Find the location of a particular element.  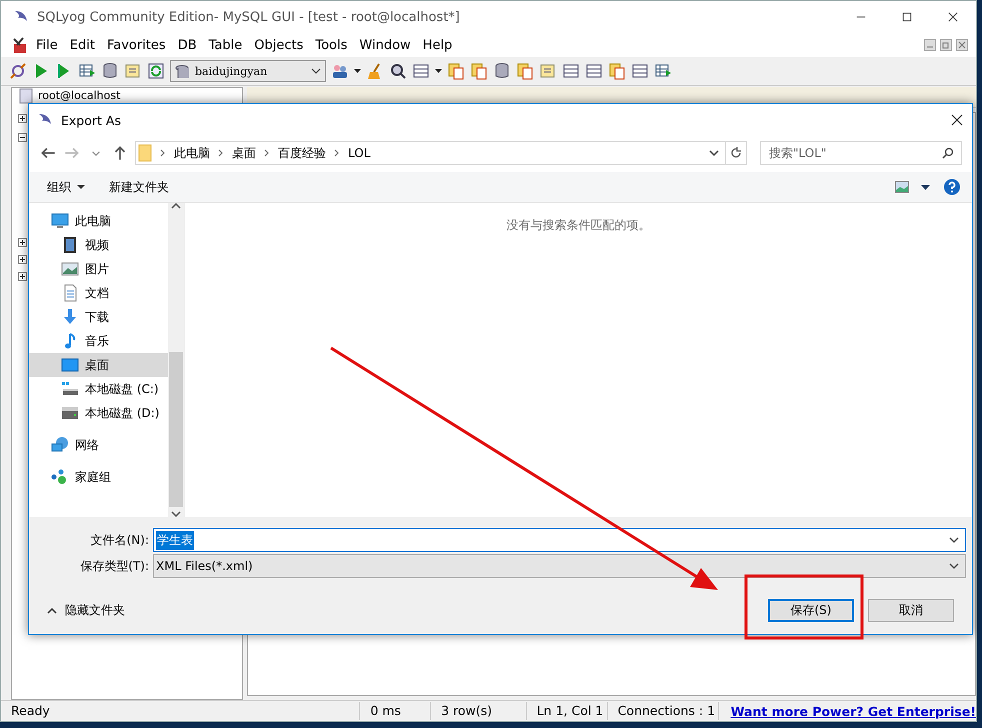

network-icon is located at coordinates (60, 445).